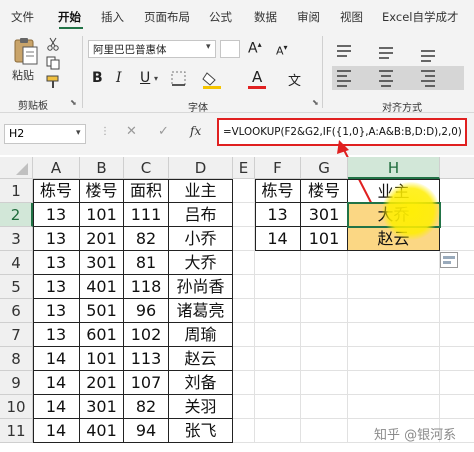  Describe the element at coordinates (16, 168) in the screenshot. I see `select-all-corner` at that location.